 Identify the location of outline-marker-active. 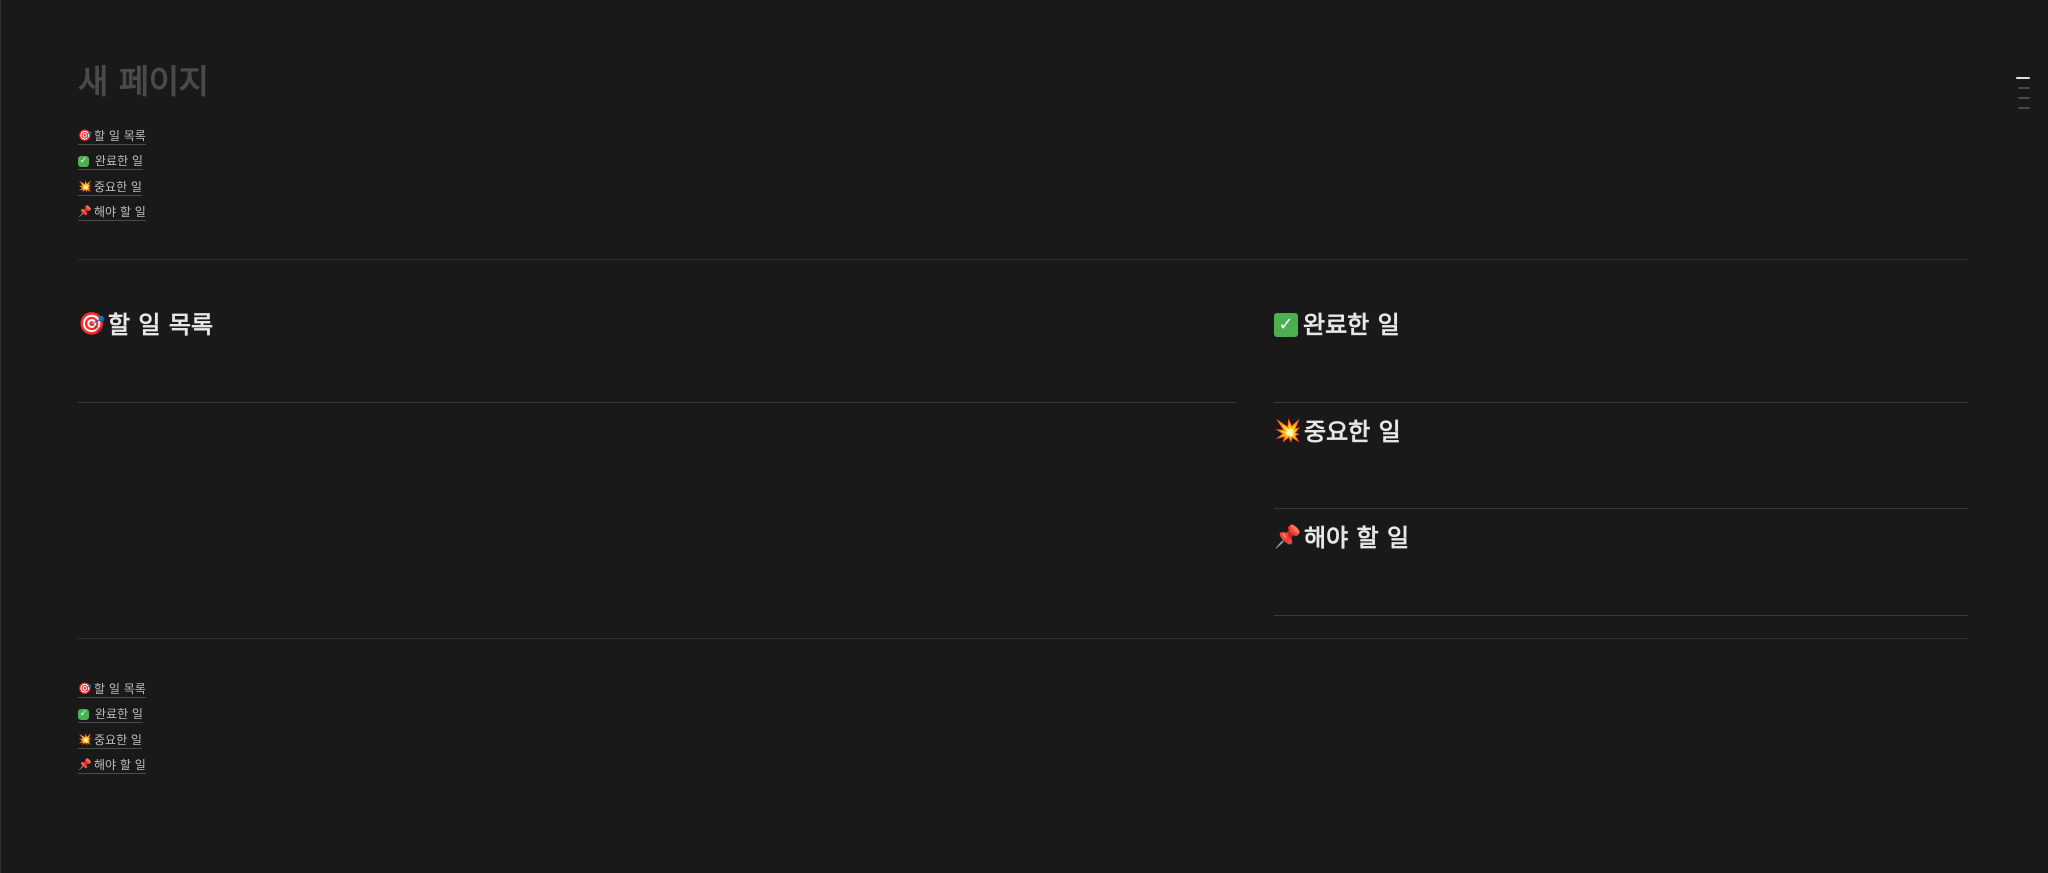
(2023, 78).